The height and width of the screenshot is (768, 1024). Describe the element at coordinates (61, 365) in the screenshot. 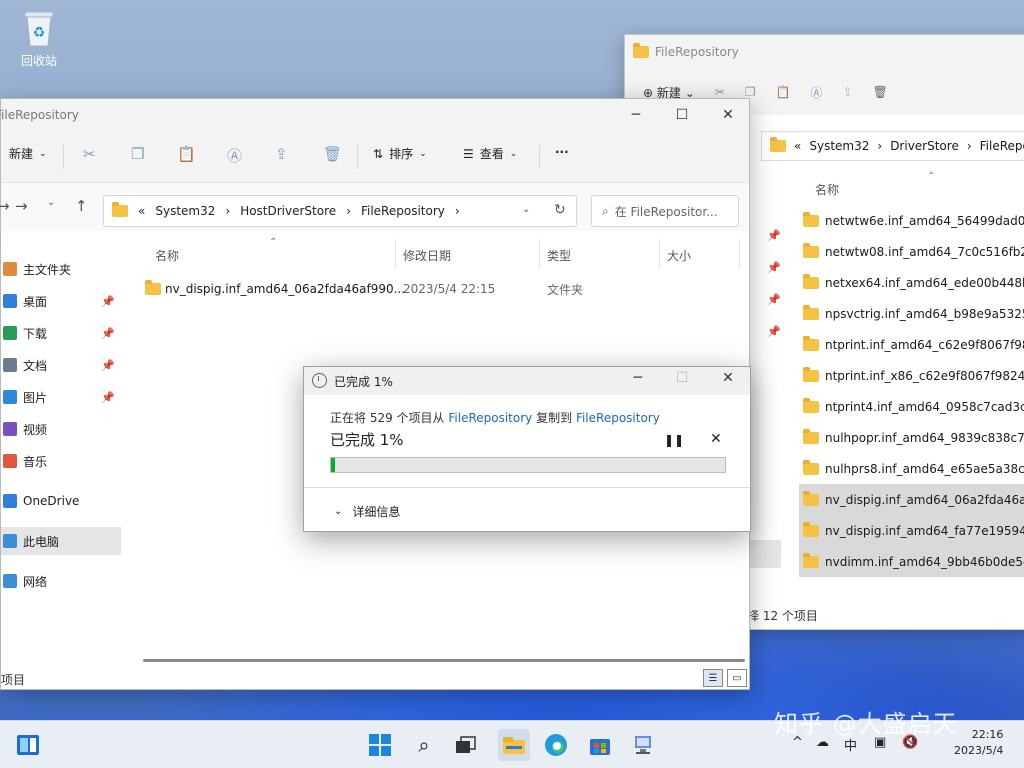

I see `sidebar-item: 文档 📌` at that location.